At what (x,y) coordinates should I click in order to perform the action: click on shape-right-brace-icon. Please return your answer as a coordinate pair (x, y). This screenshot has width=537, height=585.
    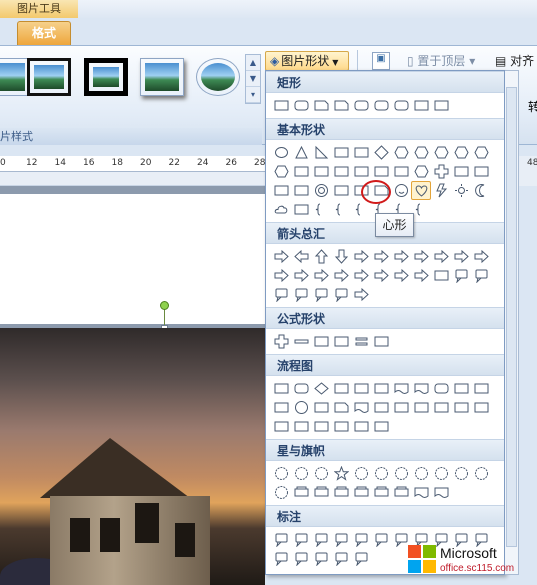
    Looking at the image, I should click on (421, 209).